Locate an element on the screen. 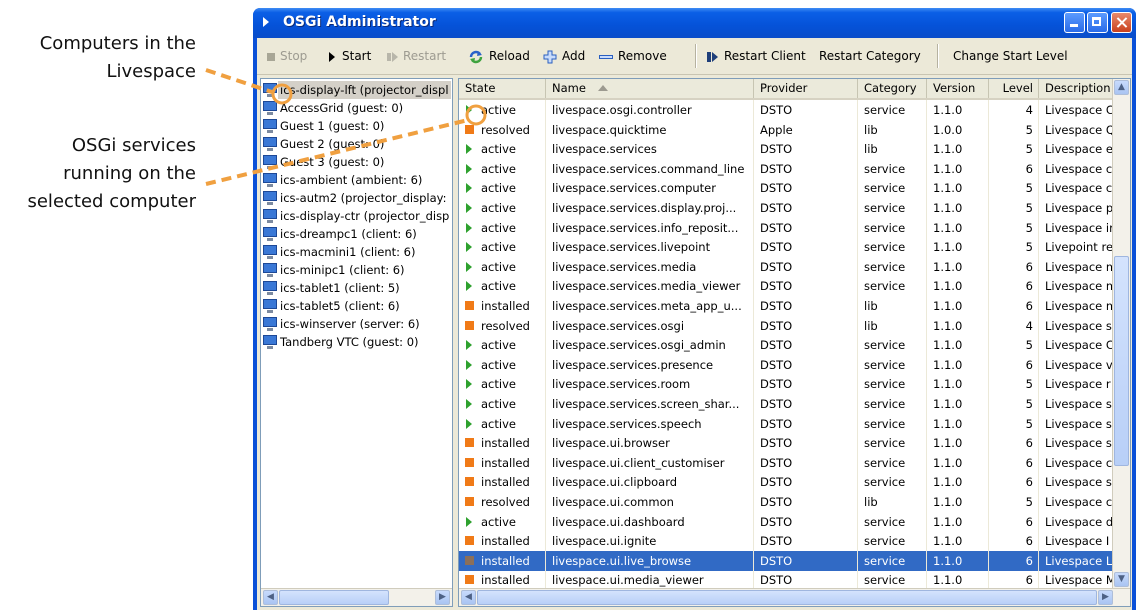 This screenshot has height=612, width=1138. computer-list-item: AccessGrid (guest: 0) is located at coordinates (356, 108).